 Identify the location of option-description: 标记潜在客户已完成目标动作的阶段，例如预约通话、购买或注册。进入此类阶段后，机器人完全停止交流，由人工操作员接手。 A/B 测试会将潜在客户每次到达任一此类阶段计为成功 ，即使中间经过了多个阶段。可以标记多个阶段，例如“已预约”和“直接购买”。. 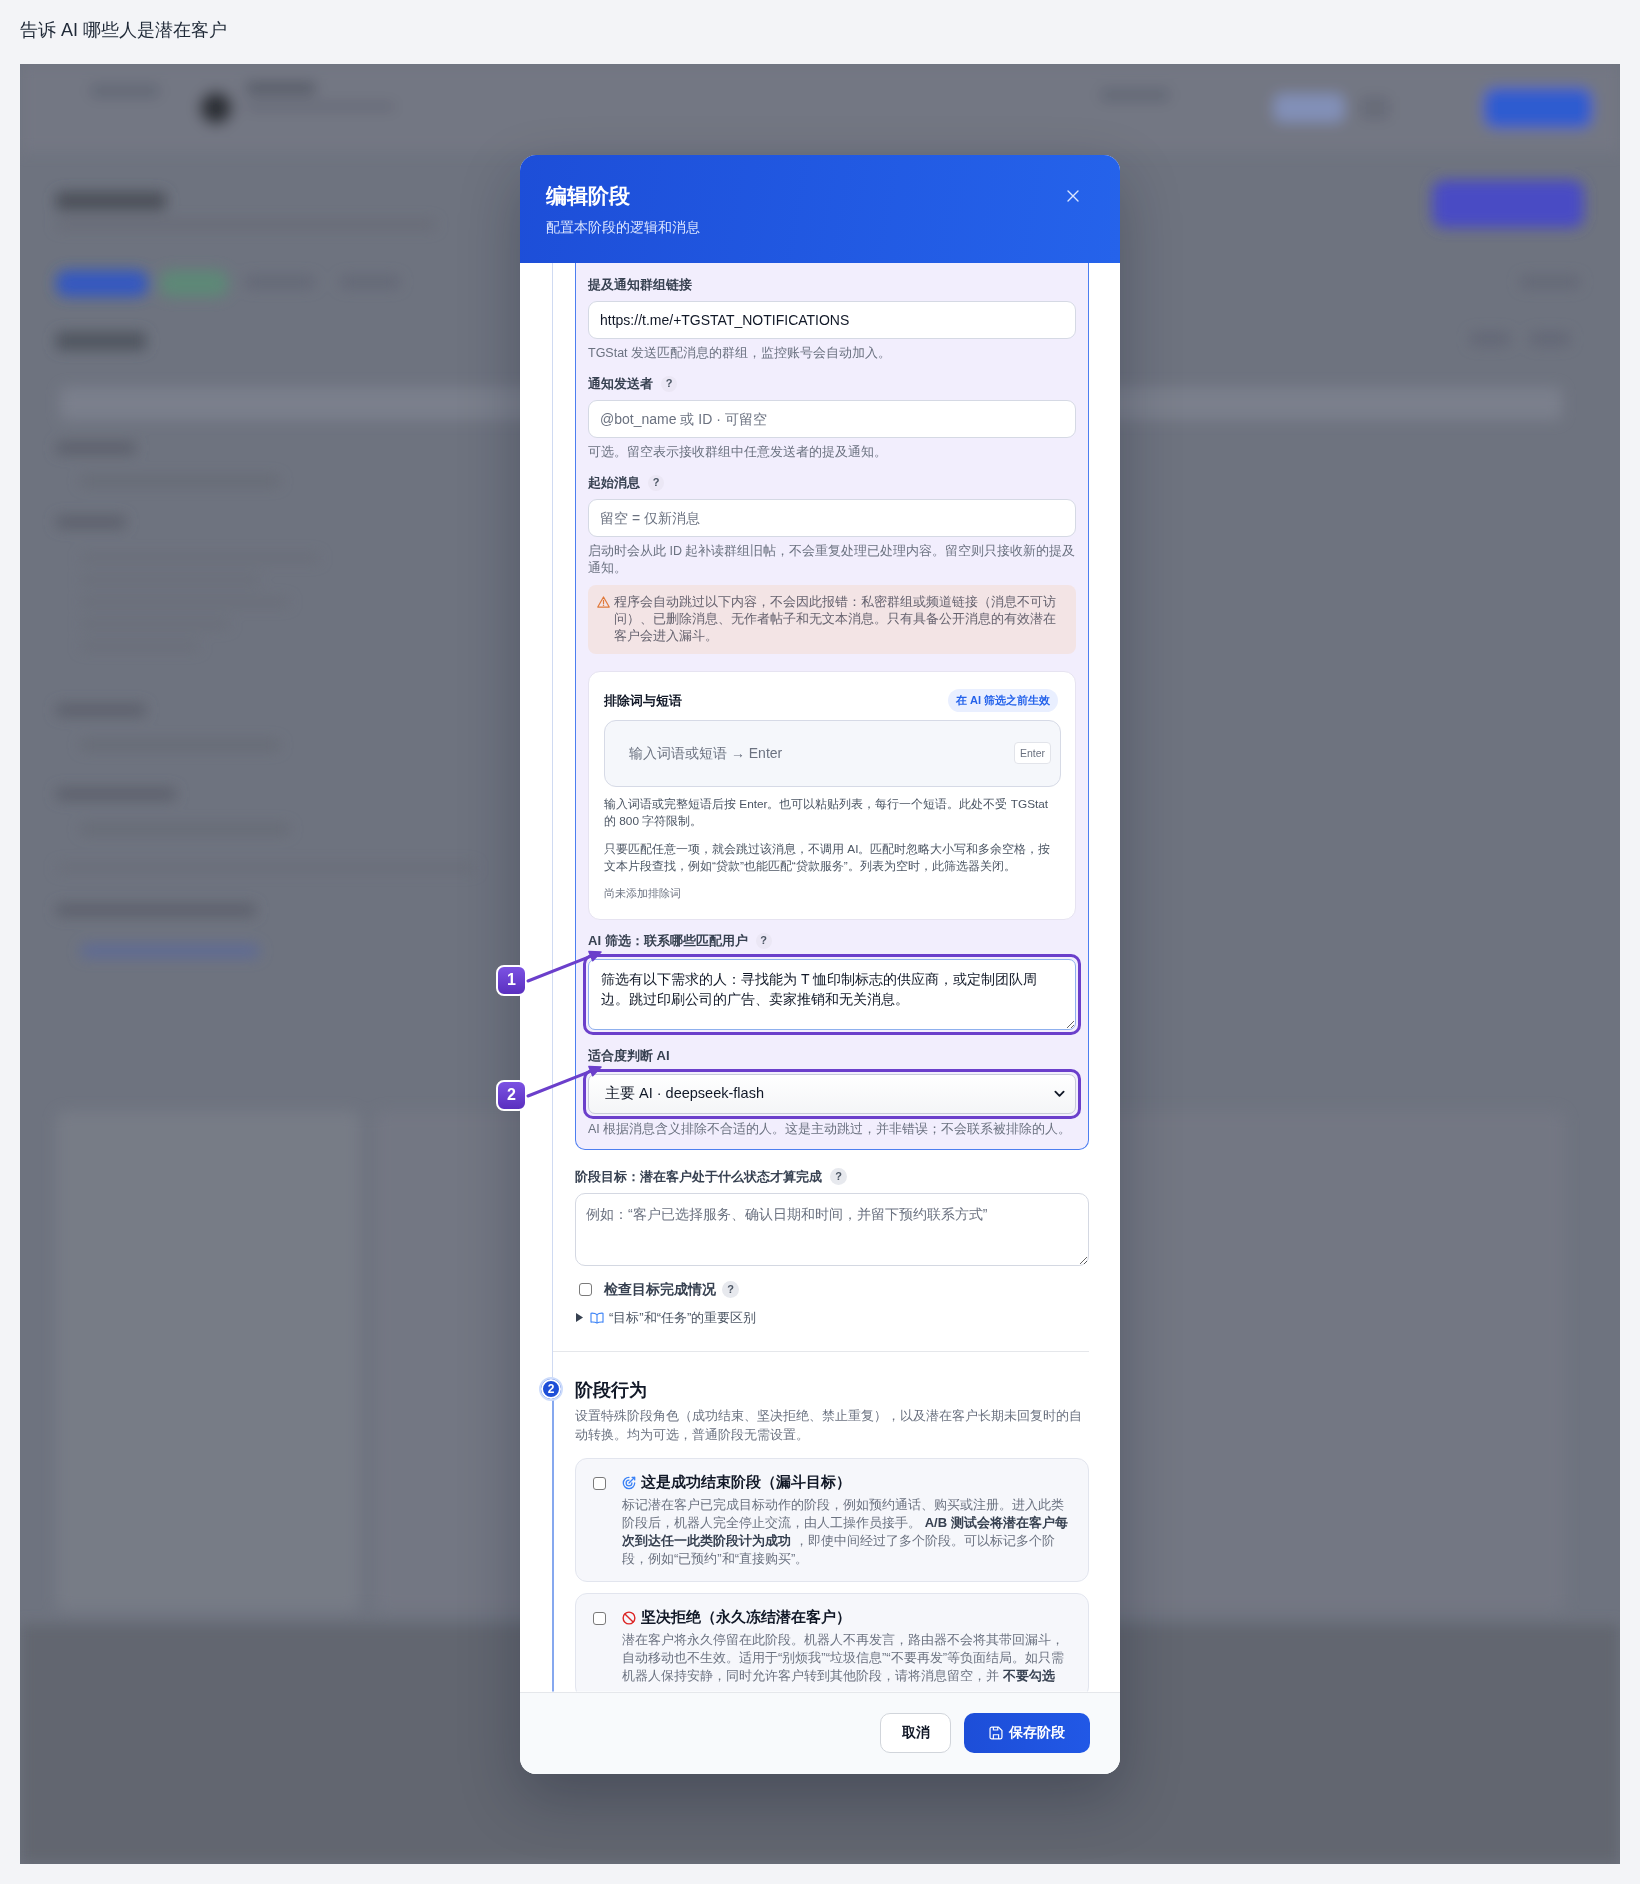
(845, 1531).